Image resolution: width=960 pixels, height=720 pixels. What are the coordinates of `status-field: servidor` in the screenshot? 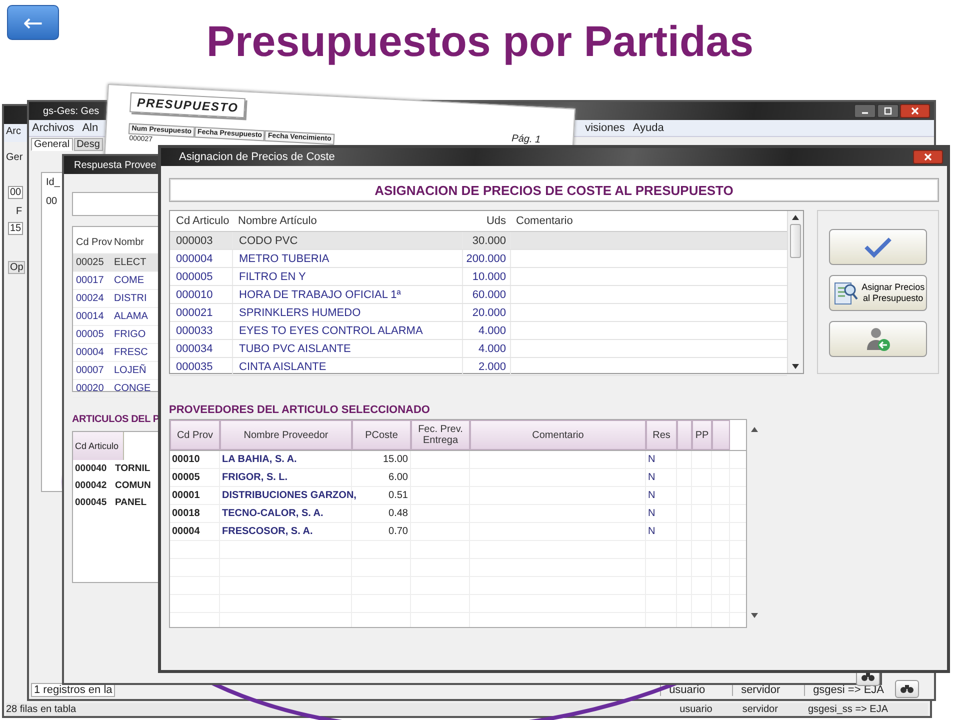 It's located at (760, 709).